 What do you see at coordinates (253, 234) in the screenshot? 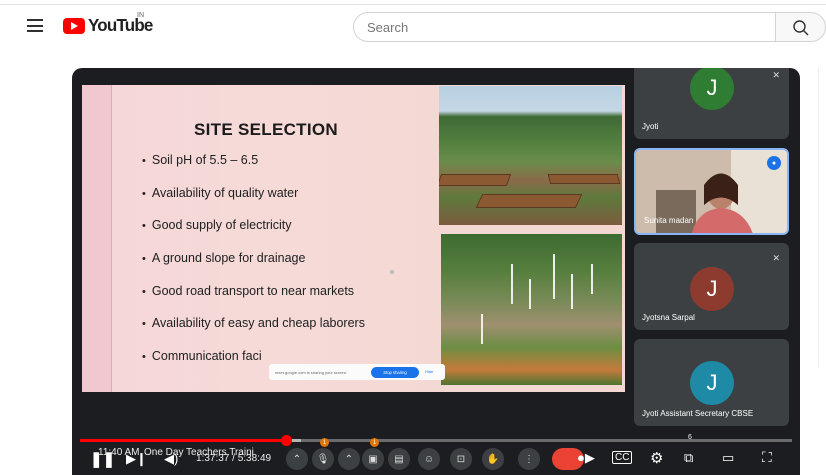
I see `bullet-item: Good supply of electricity` at bounding box center [253, 234].